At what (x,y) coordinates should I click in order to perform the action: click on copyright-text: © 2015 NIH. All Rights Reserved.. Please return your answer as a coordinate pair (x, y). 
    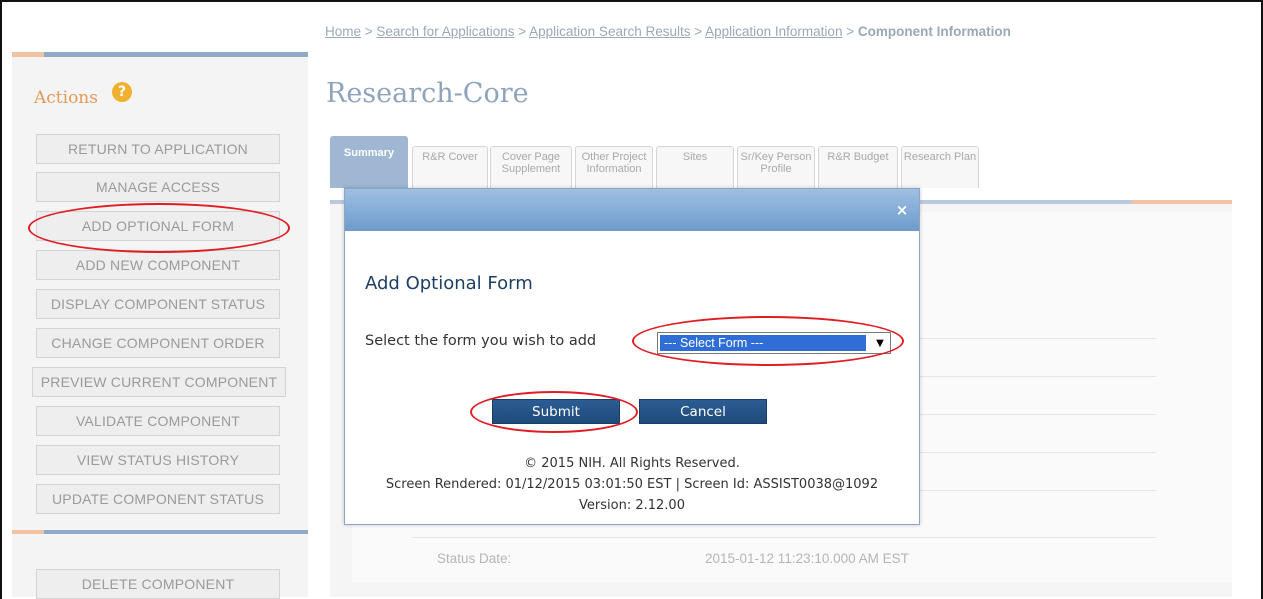
    Looking at the image, I should click on (632, 463).